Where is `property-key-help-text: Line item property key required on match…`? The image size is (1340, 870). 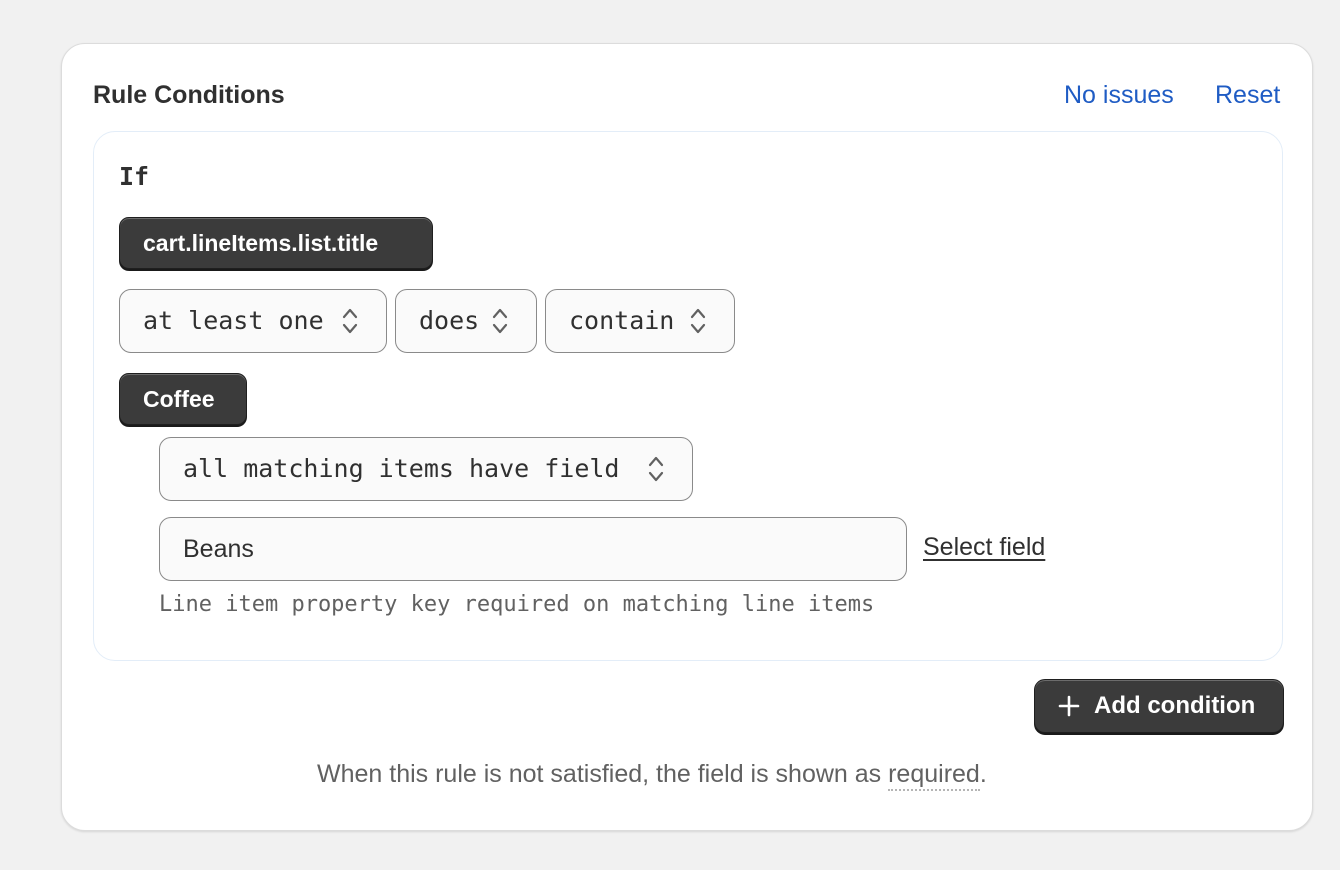 property-key-help-text: Line item property key required on match… is located at coordinates (517, 604).